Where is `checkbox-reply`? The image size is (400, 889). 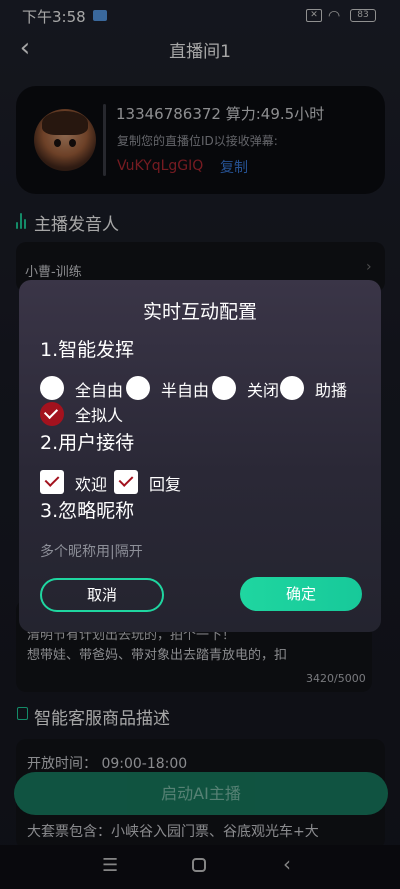 checkbox-reply is located at coordinates (126, 482).